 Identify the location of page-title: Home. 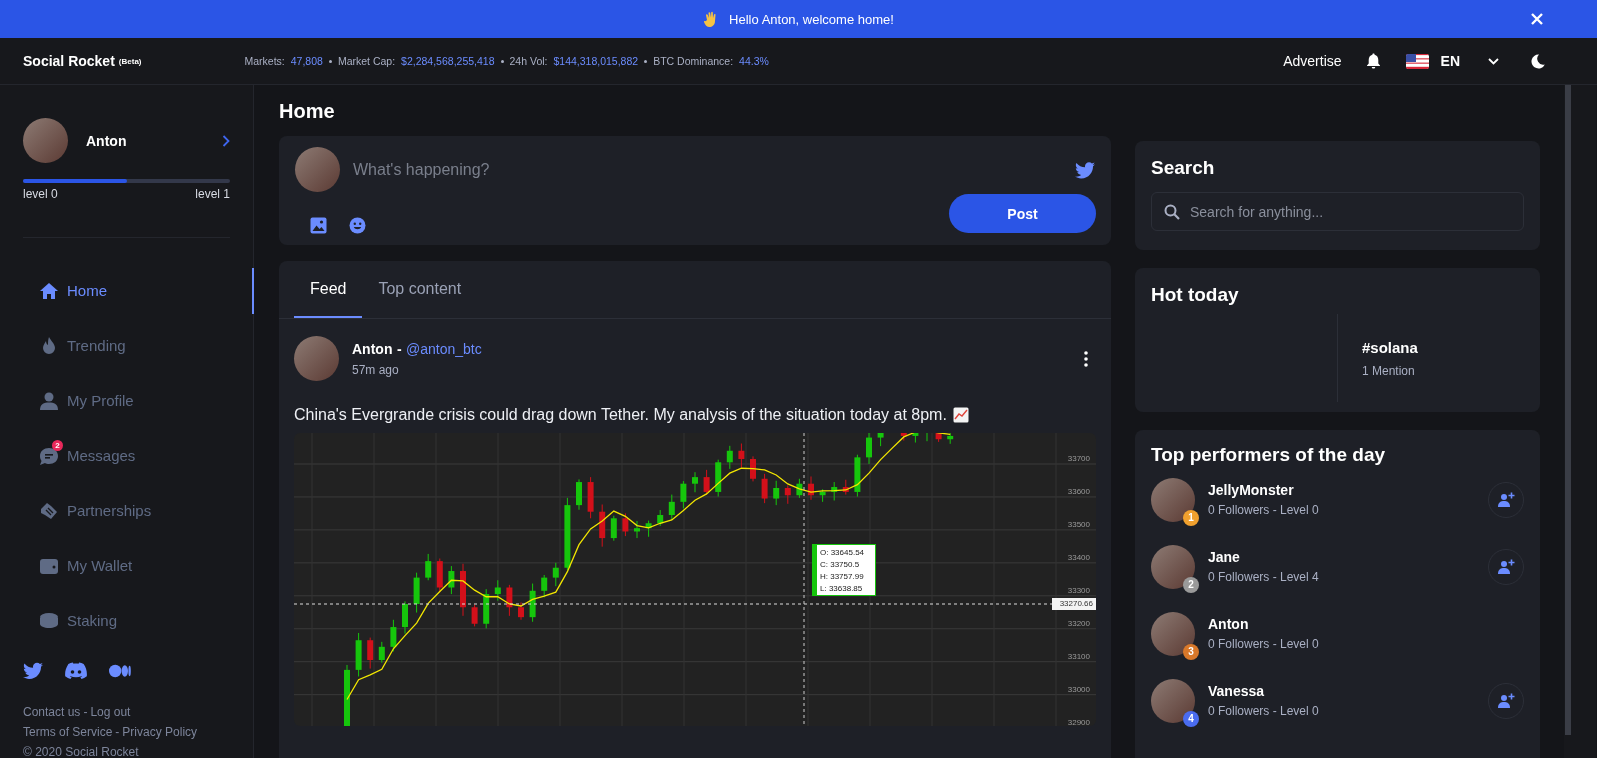
(307, 111).